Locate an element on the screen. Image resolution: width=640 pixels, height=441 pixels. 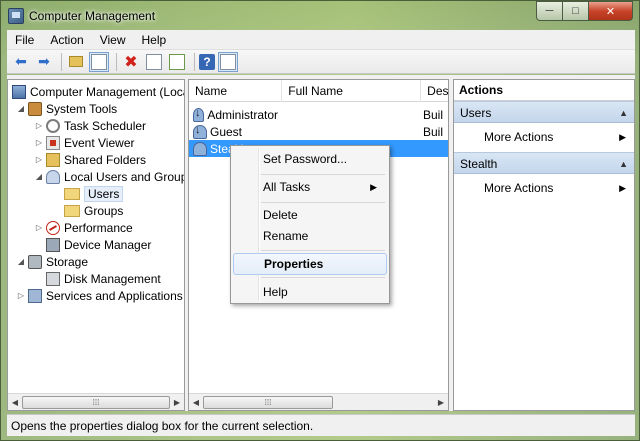
tree-item-shared-folders: ▷ Shared Folders is located at coordinates (90, 159).